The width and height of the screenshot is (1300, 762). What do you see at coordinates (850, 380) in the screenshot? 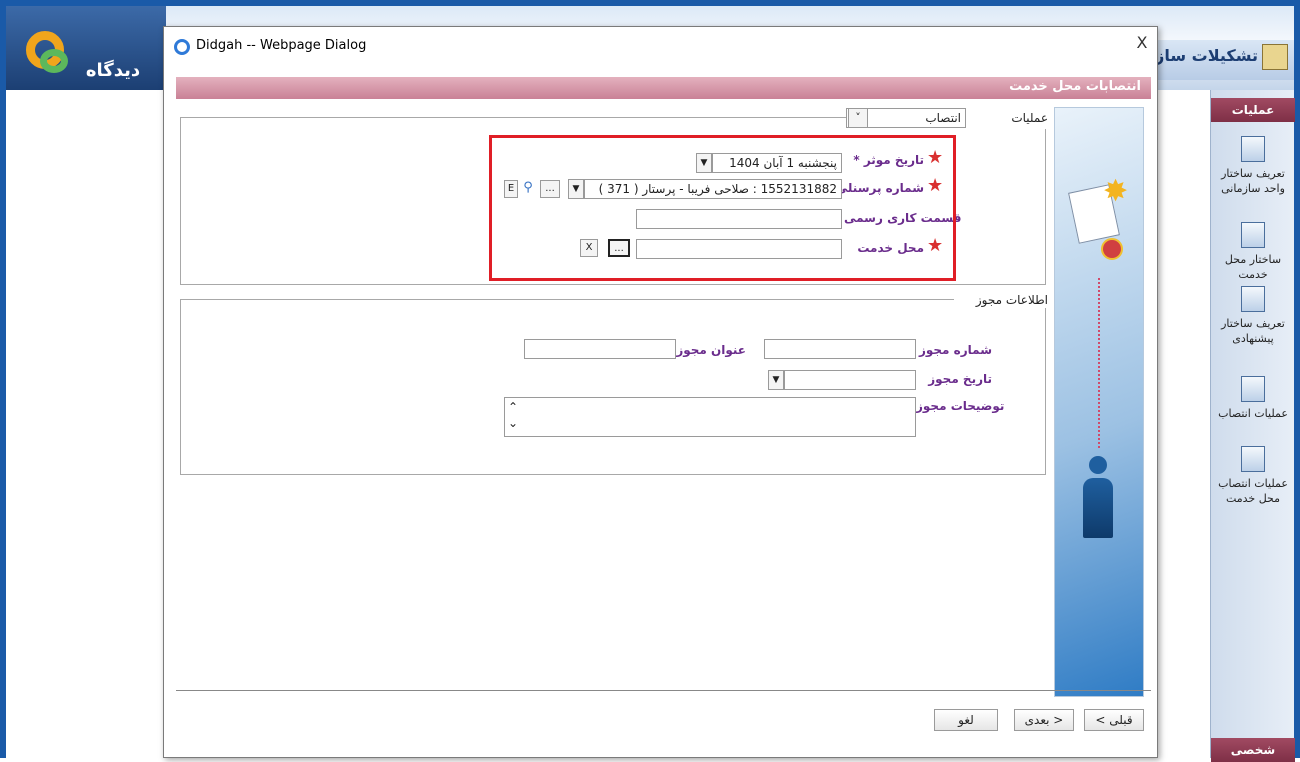
I see `license-date-field` at bounding box center [850, 380].